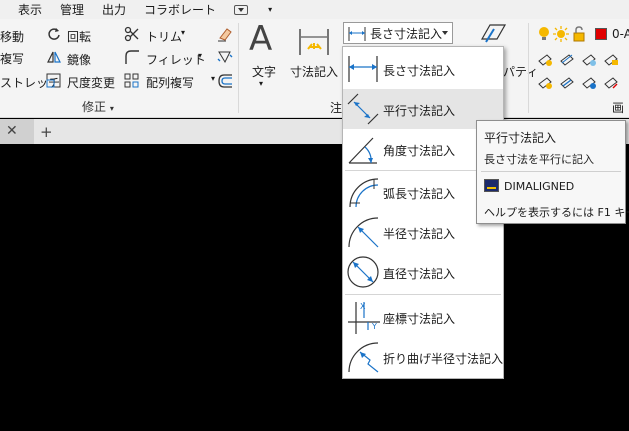  I want to click on tooltip-help: ヘルプを表示するには F1 キー, so click(556, 212).